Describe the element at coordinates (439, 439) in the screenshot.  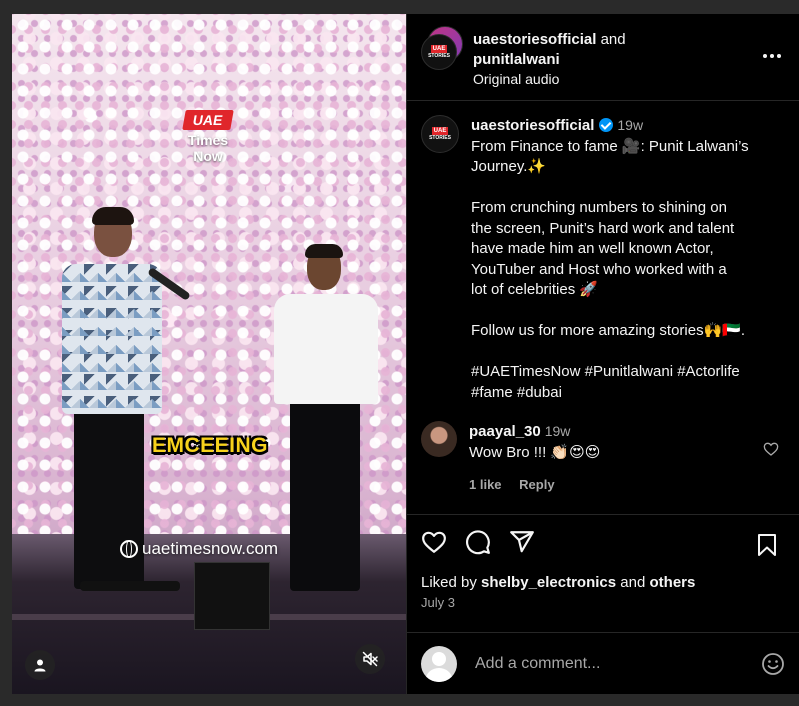
I see `commenter-avatar` at that location.